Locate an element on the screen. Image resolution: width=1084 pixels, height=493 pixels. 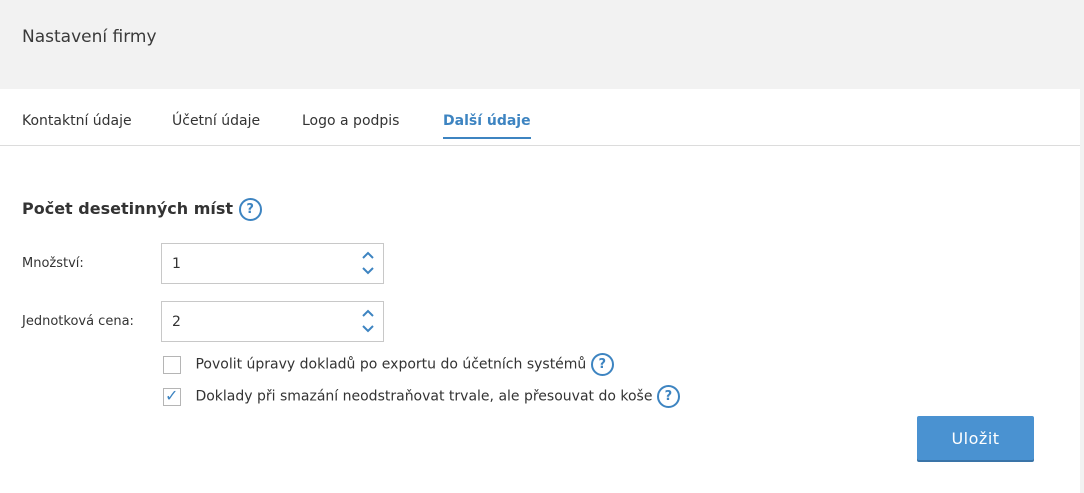
save-button: Uložit is located at coordinates (975, 438).